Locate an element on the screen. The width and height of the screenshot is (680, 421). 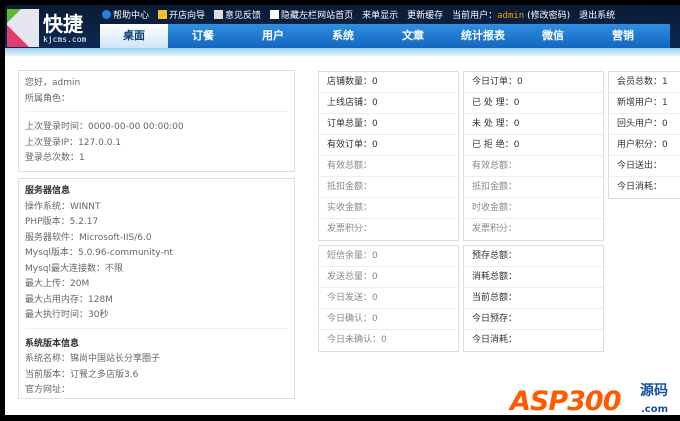
stat-row: 店铺数量：0 is located at coordinates (388, 82).